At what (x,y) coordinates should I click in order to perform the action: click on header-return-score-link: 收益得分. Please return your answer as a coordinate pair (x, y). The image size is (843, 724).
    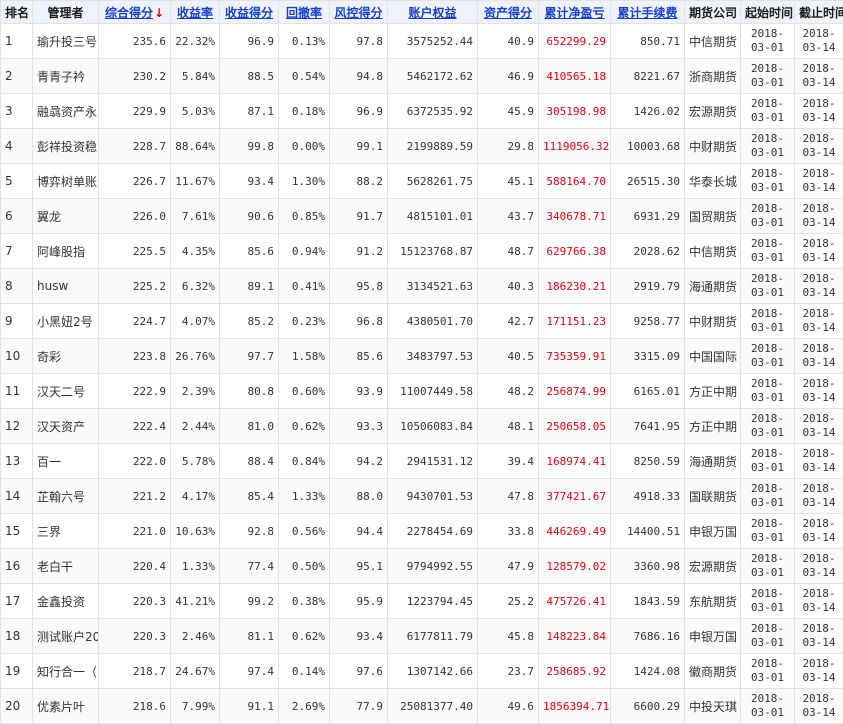
    Looking at the image, I should click on (249, 13).